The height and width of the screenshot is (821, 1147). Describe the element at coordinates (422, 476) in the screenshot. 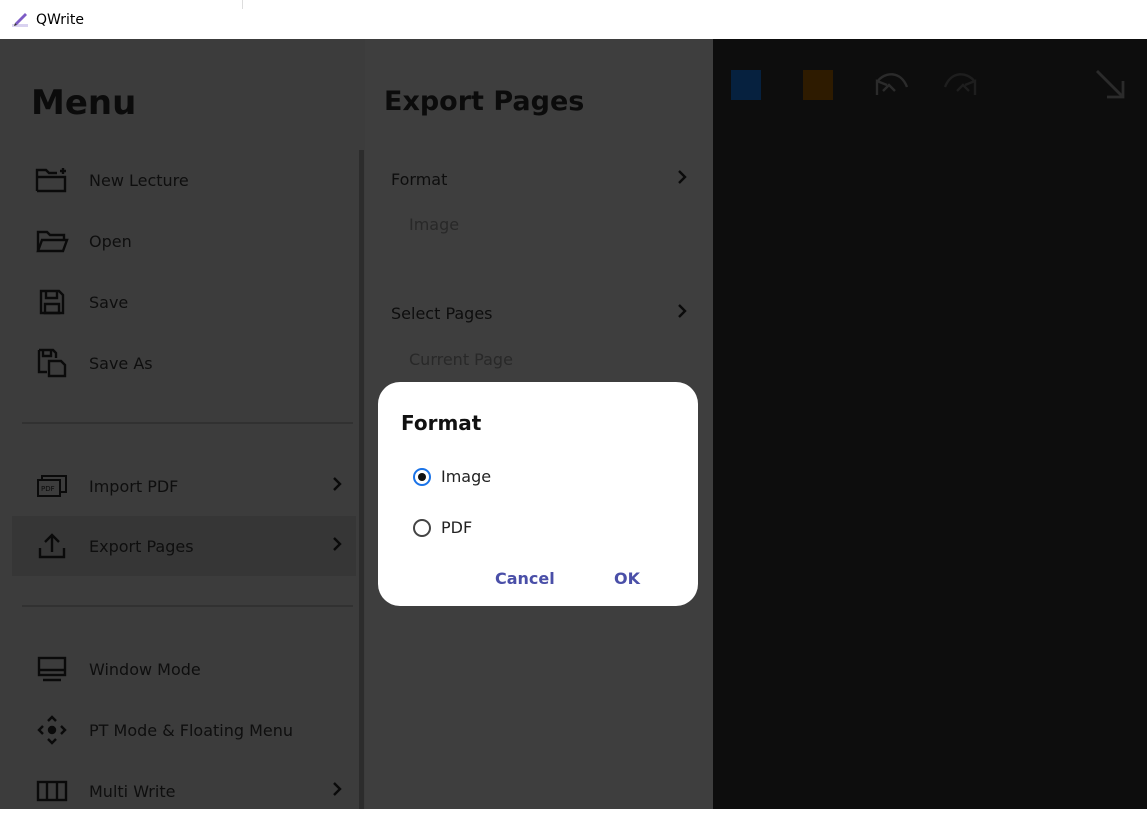

I see `radio-selected-icon` at that location.